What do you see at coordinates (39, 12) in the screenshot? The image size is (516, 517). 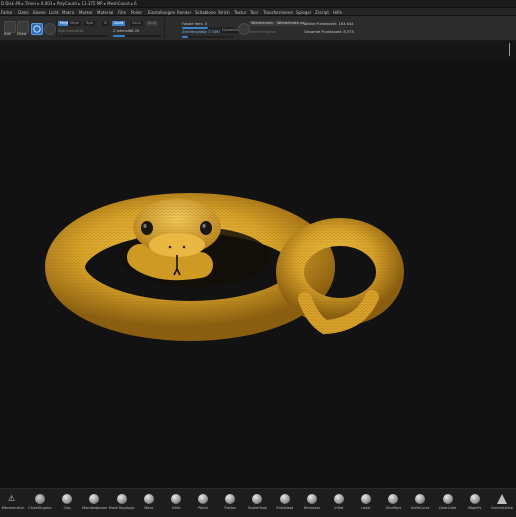 I see `menu-item-ebene: Ebene` at bounding box center [39, 12].